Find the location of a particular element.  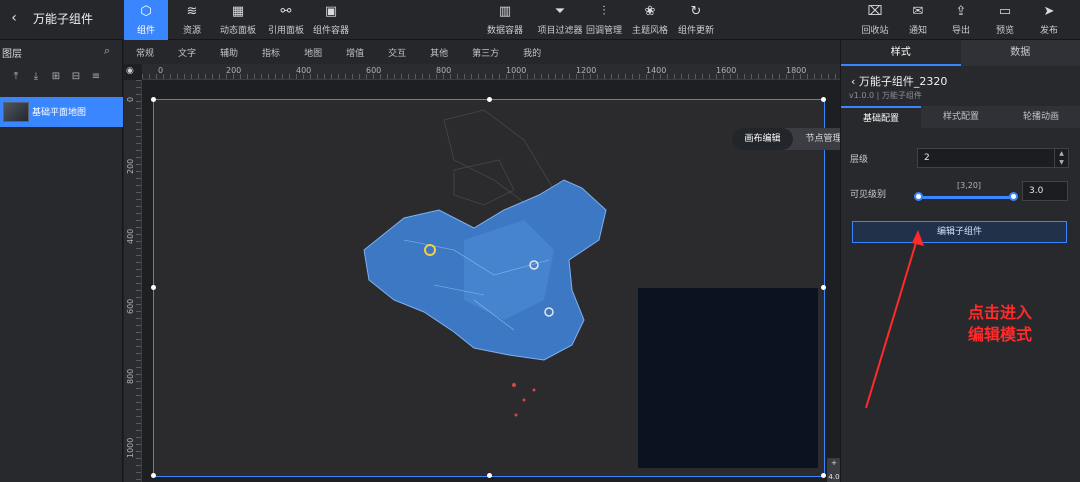

panel-tabs: 样式 数据 is located at coordinates (960, 53).